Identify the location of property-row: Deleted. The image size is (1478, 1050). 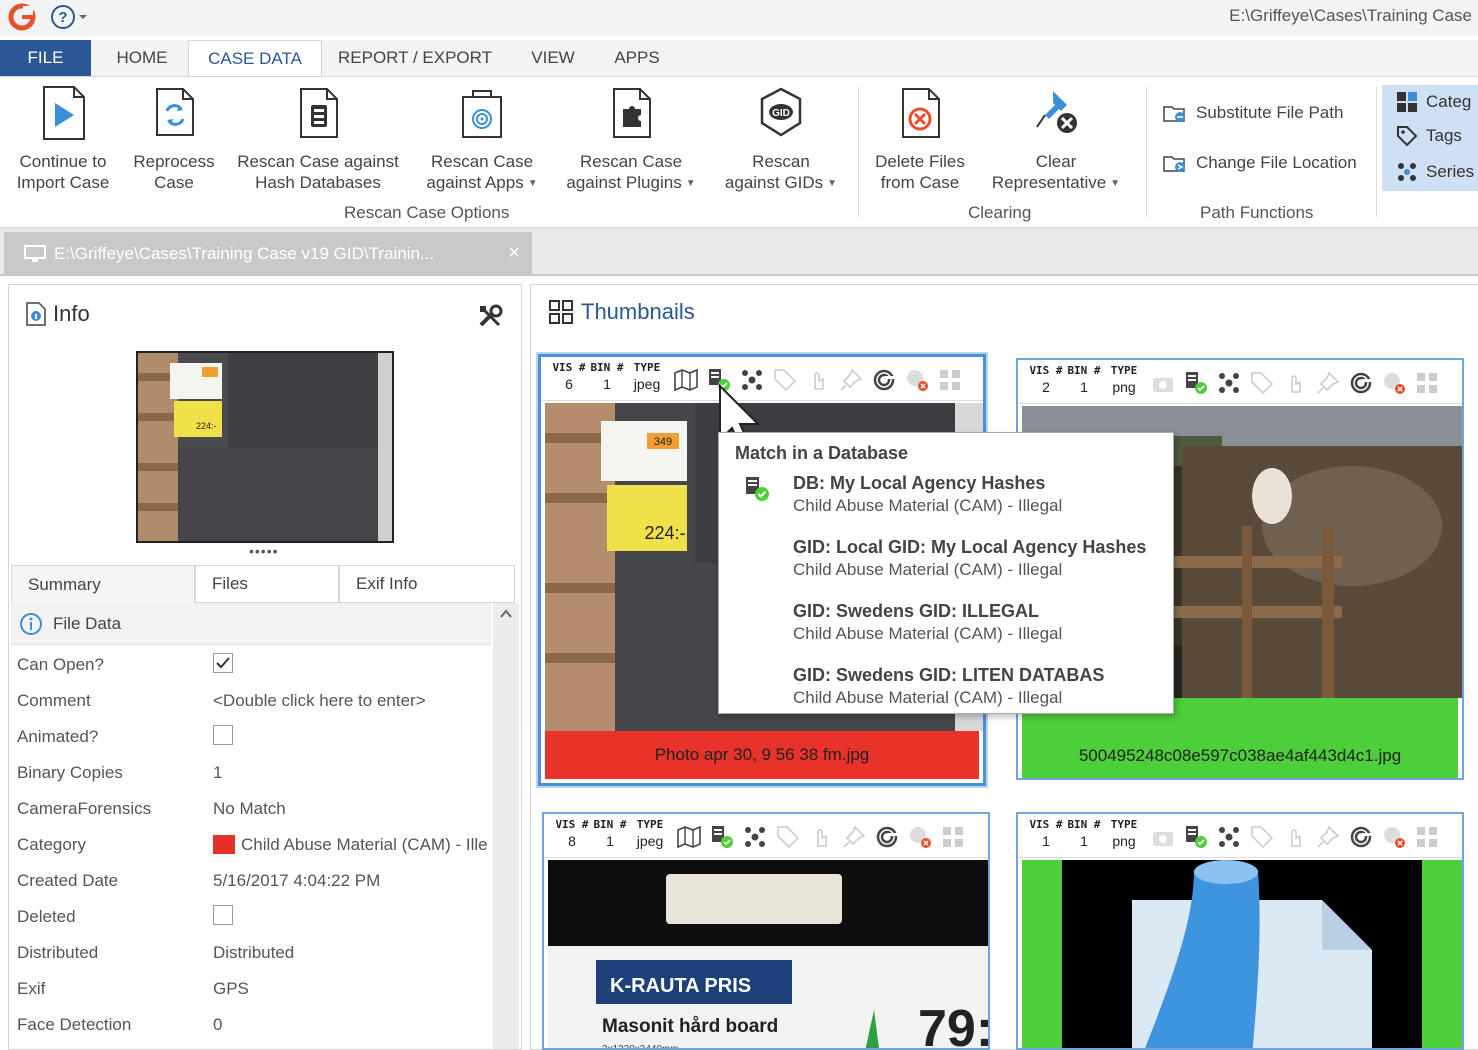
(251, 917).